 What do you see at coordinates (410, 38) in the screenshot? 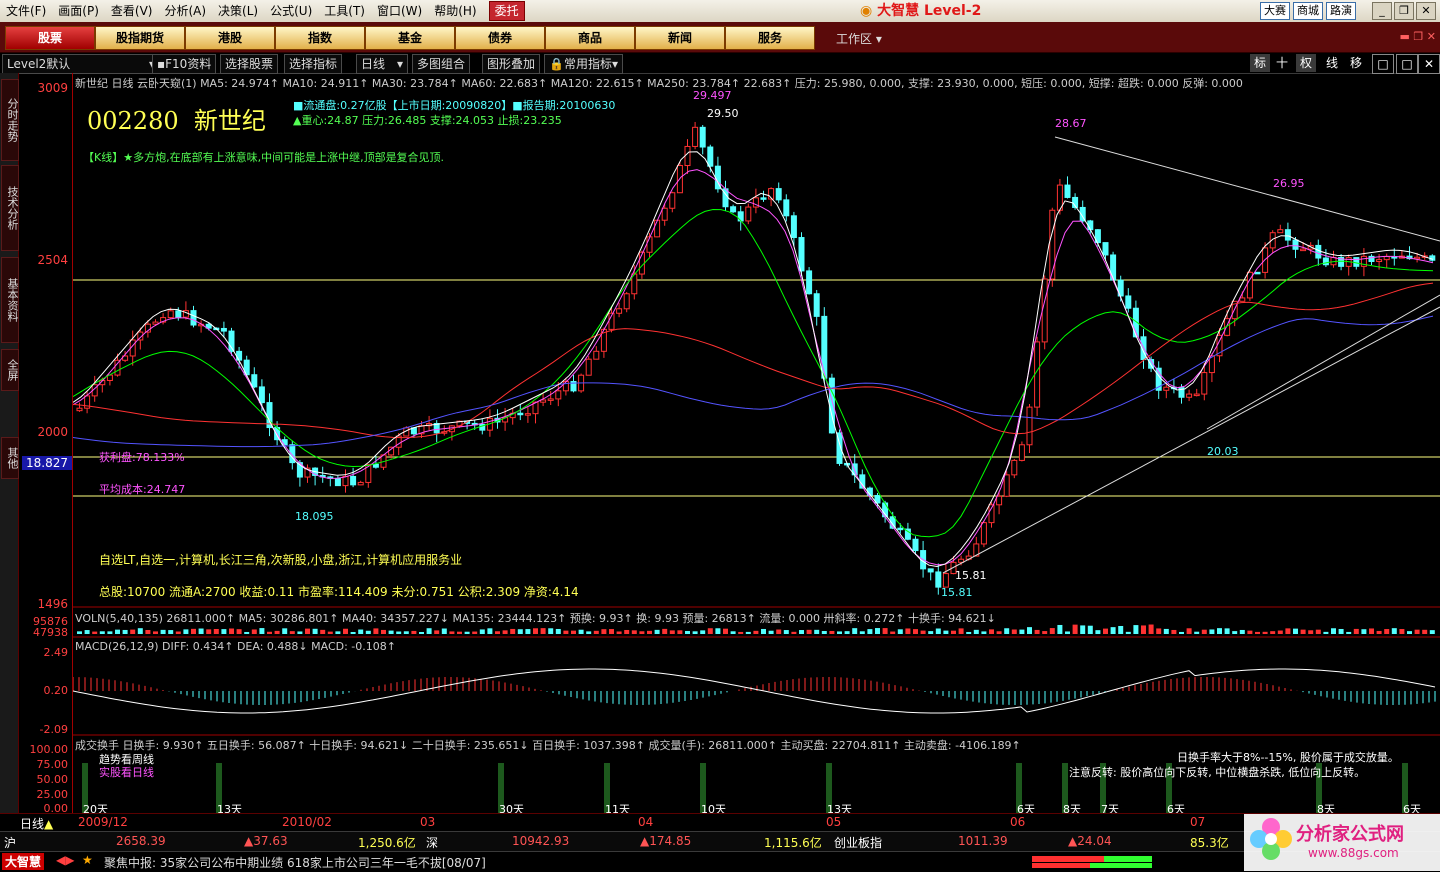
I see `nav-funds: 基金` at bounding box center [410, 38].